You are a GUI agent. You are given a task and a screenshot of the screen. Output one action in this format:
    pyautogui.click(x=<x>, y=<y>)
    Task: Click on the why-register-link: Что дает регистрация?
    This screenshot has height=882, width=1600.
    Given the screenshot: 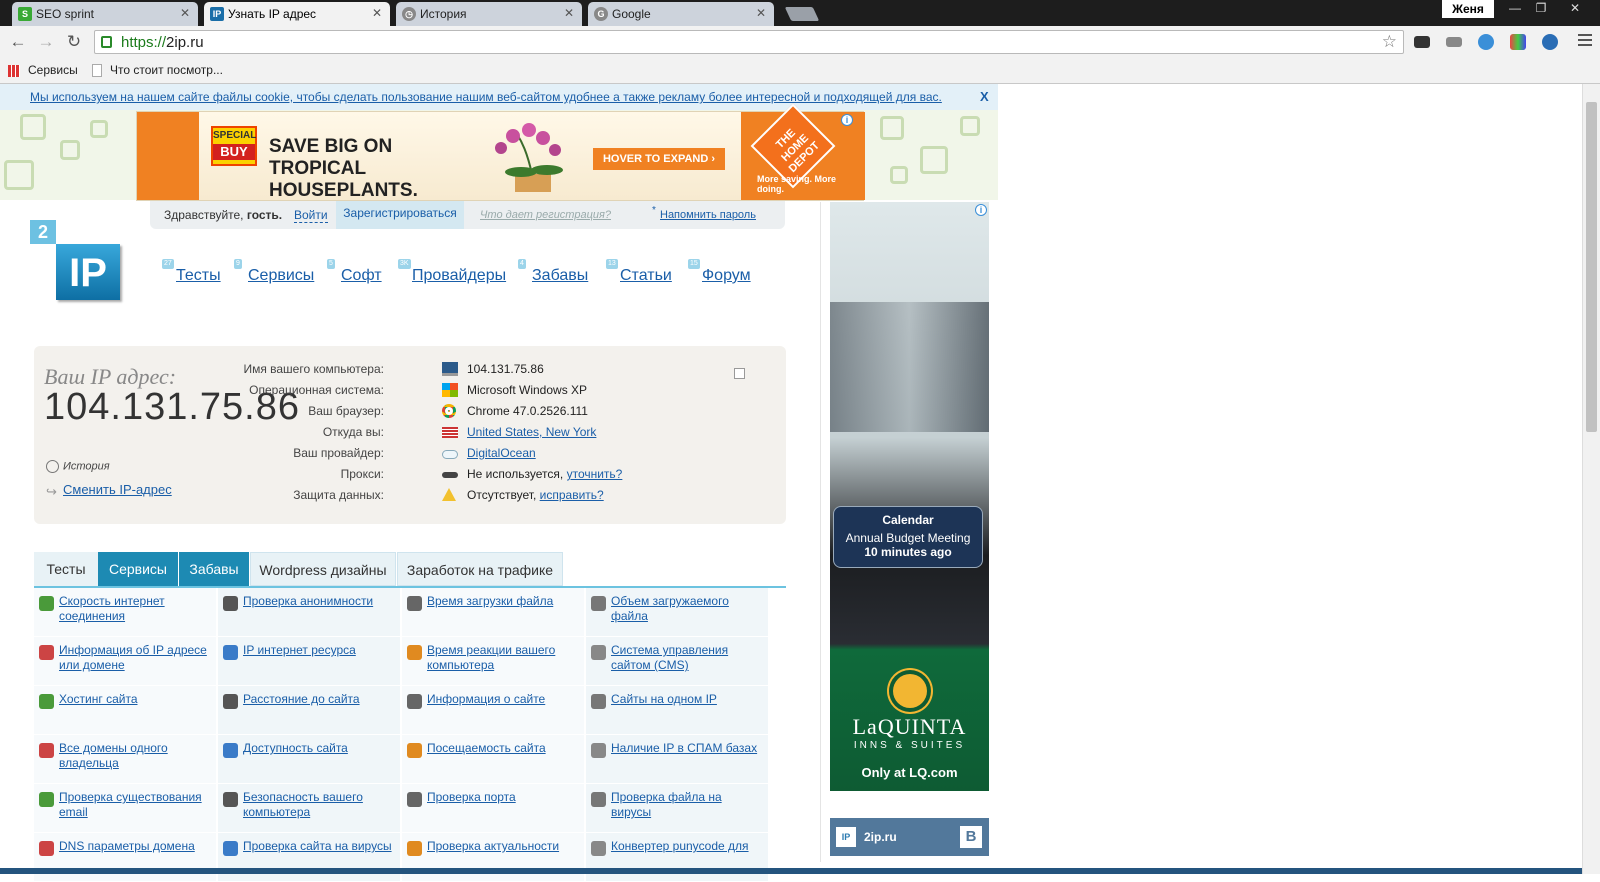 What is the action you would take?
    pyautogui.click(x=545, y=215)
    